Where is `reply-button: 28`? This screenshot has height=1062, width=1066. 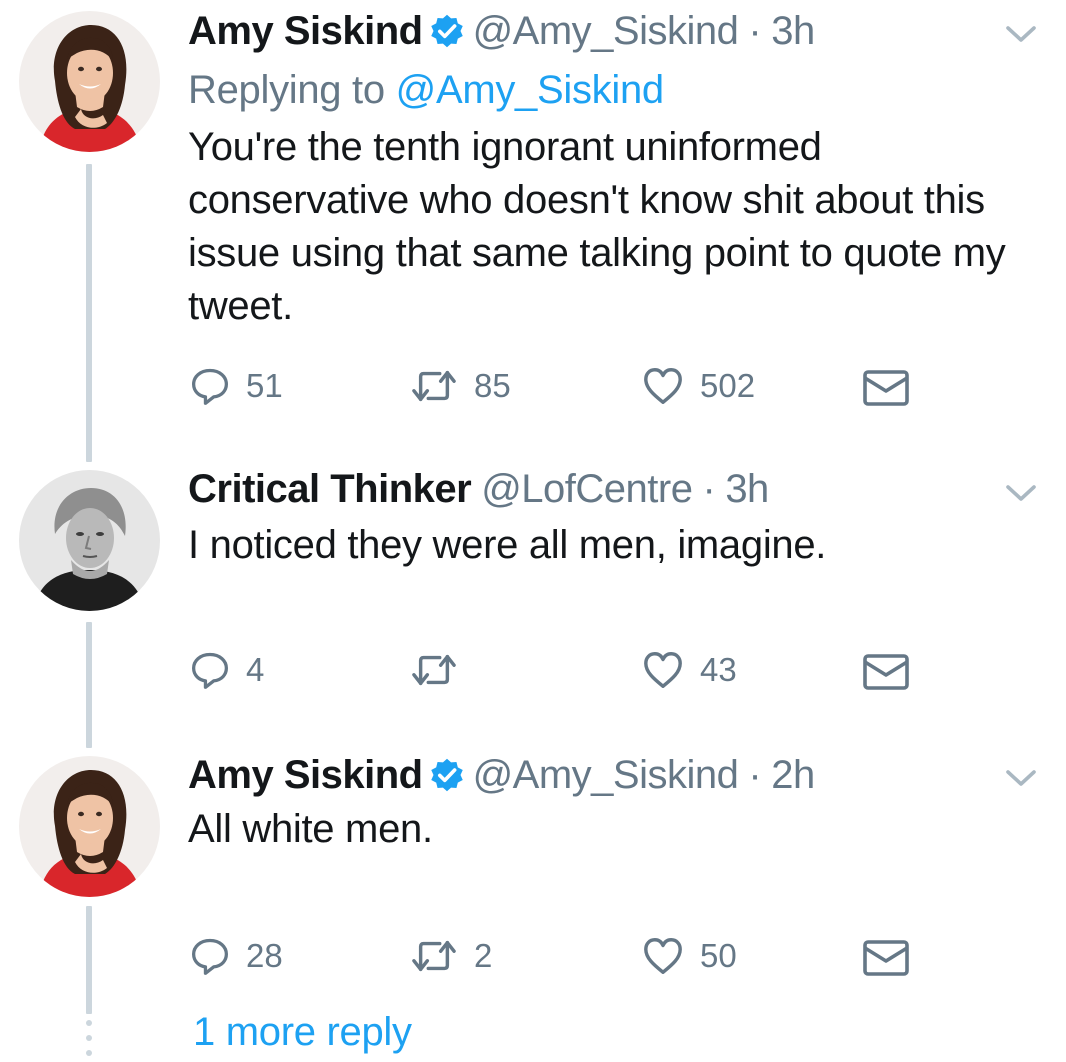
reply-button: 28 is located at coordinates (236, 956).